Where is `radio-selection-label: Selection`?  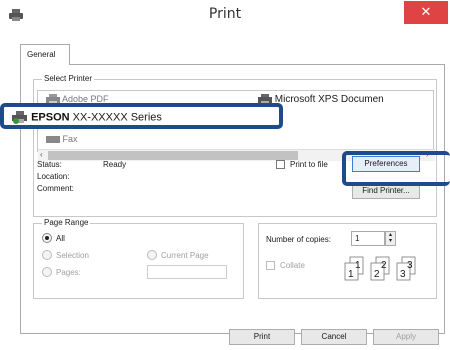 radio-selection-label: Selection is located at coordinates (72, 255).